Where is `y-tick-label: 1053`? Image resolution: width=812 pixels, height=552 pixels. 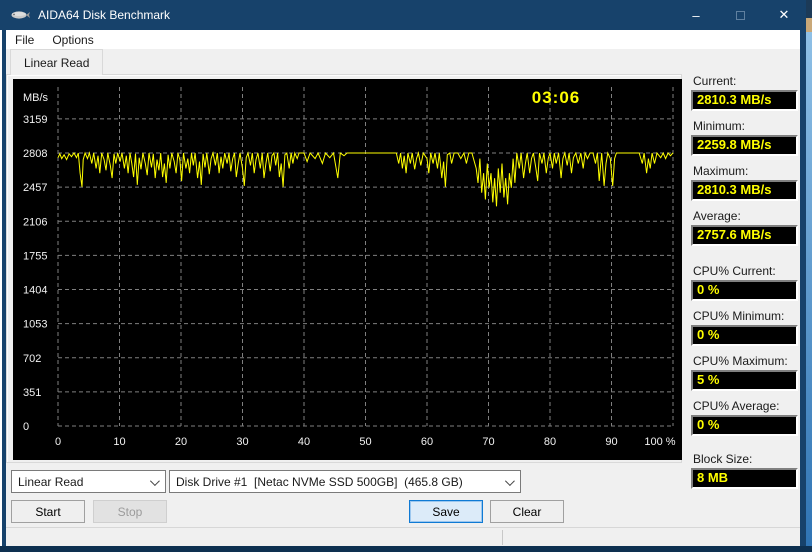
y-tick-label: 1053 is located at coordinates (35, 325).